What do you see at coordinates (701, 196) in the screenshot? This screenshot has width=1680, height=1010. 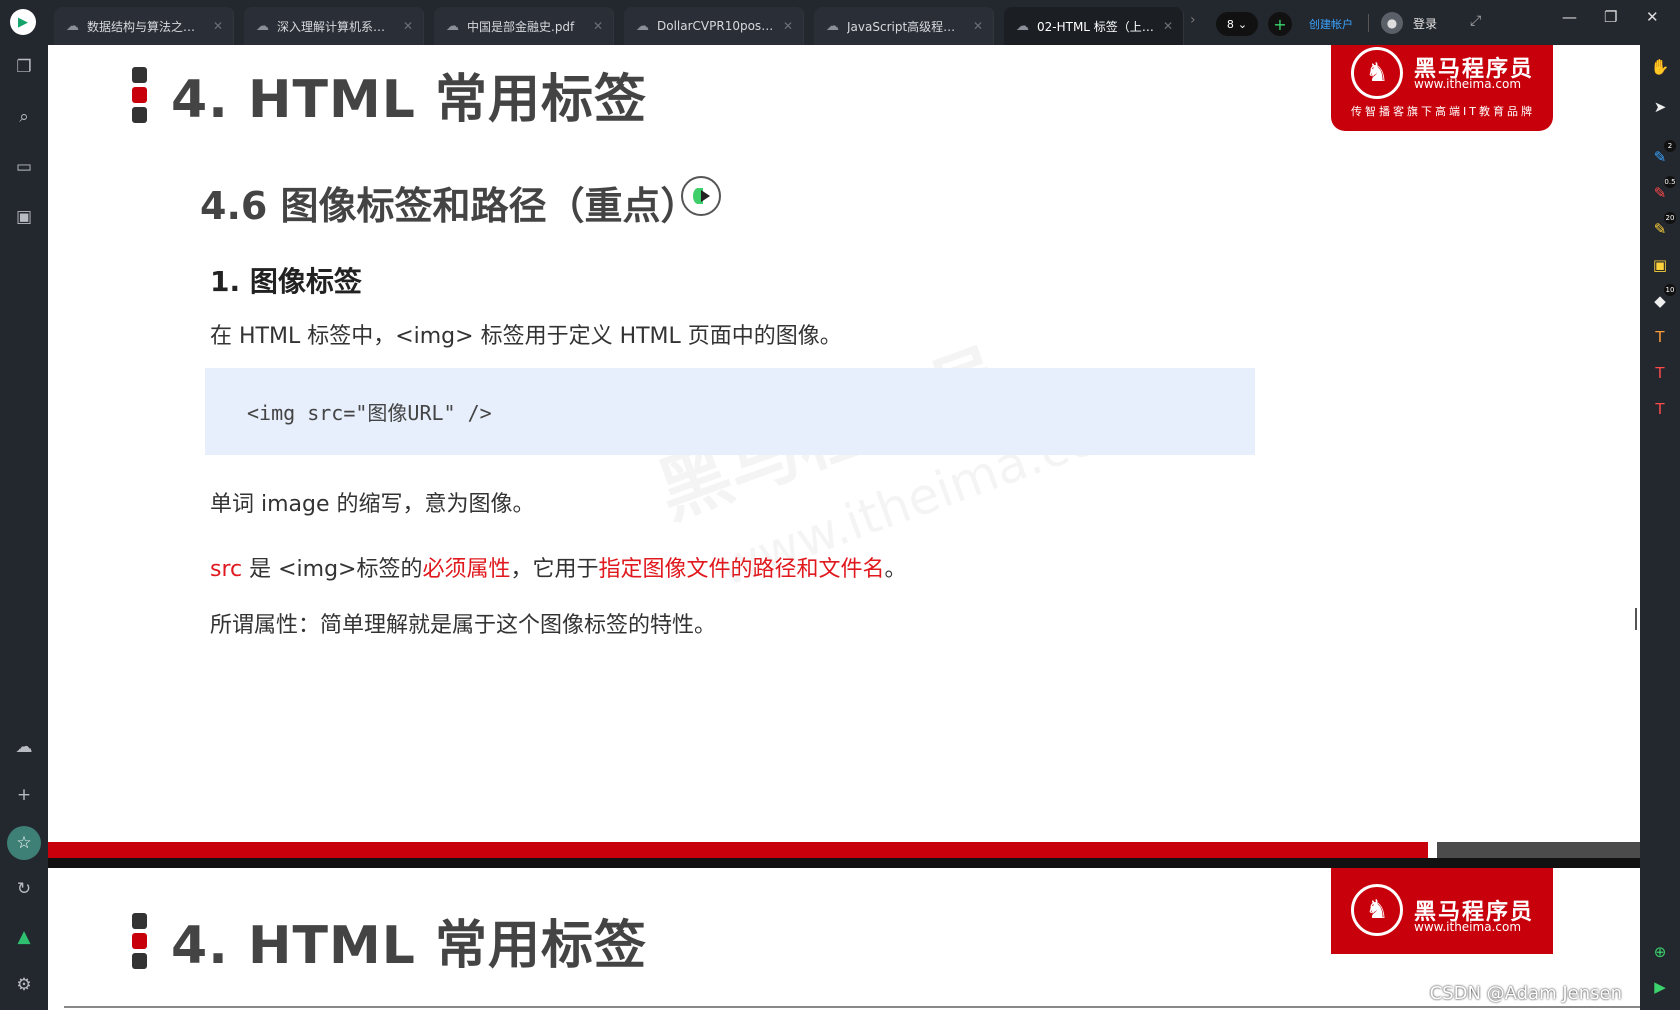 I see `floating-play-icon` at bounding box center [701, 196].